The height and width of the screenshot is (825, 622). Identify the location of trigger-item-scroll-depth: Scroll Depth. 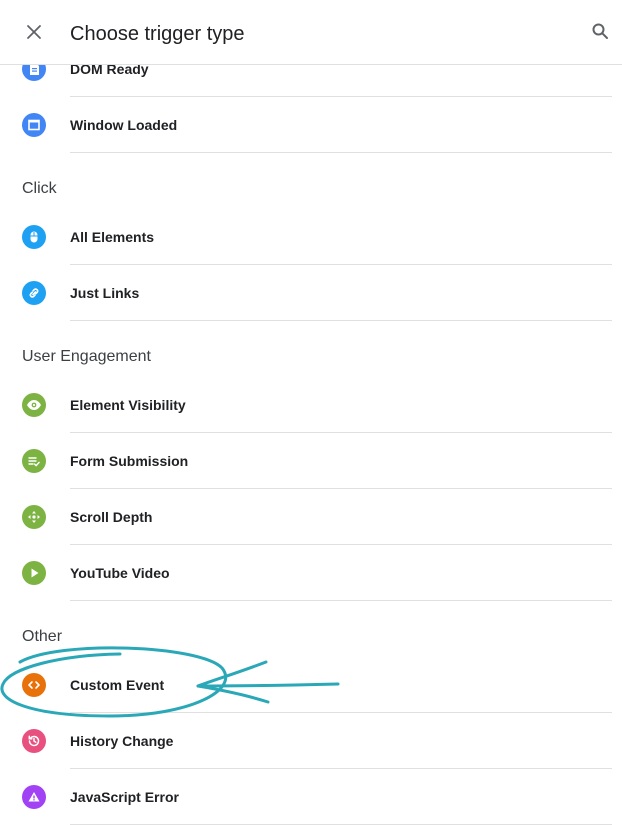
(311, 517).